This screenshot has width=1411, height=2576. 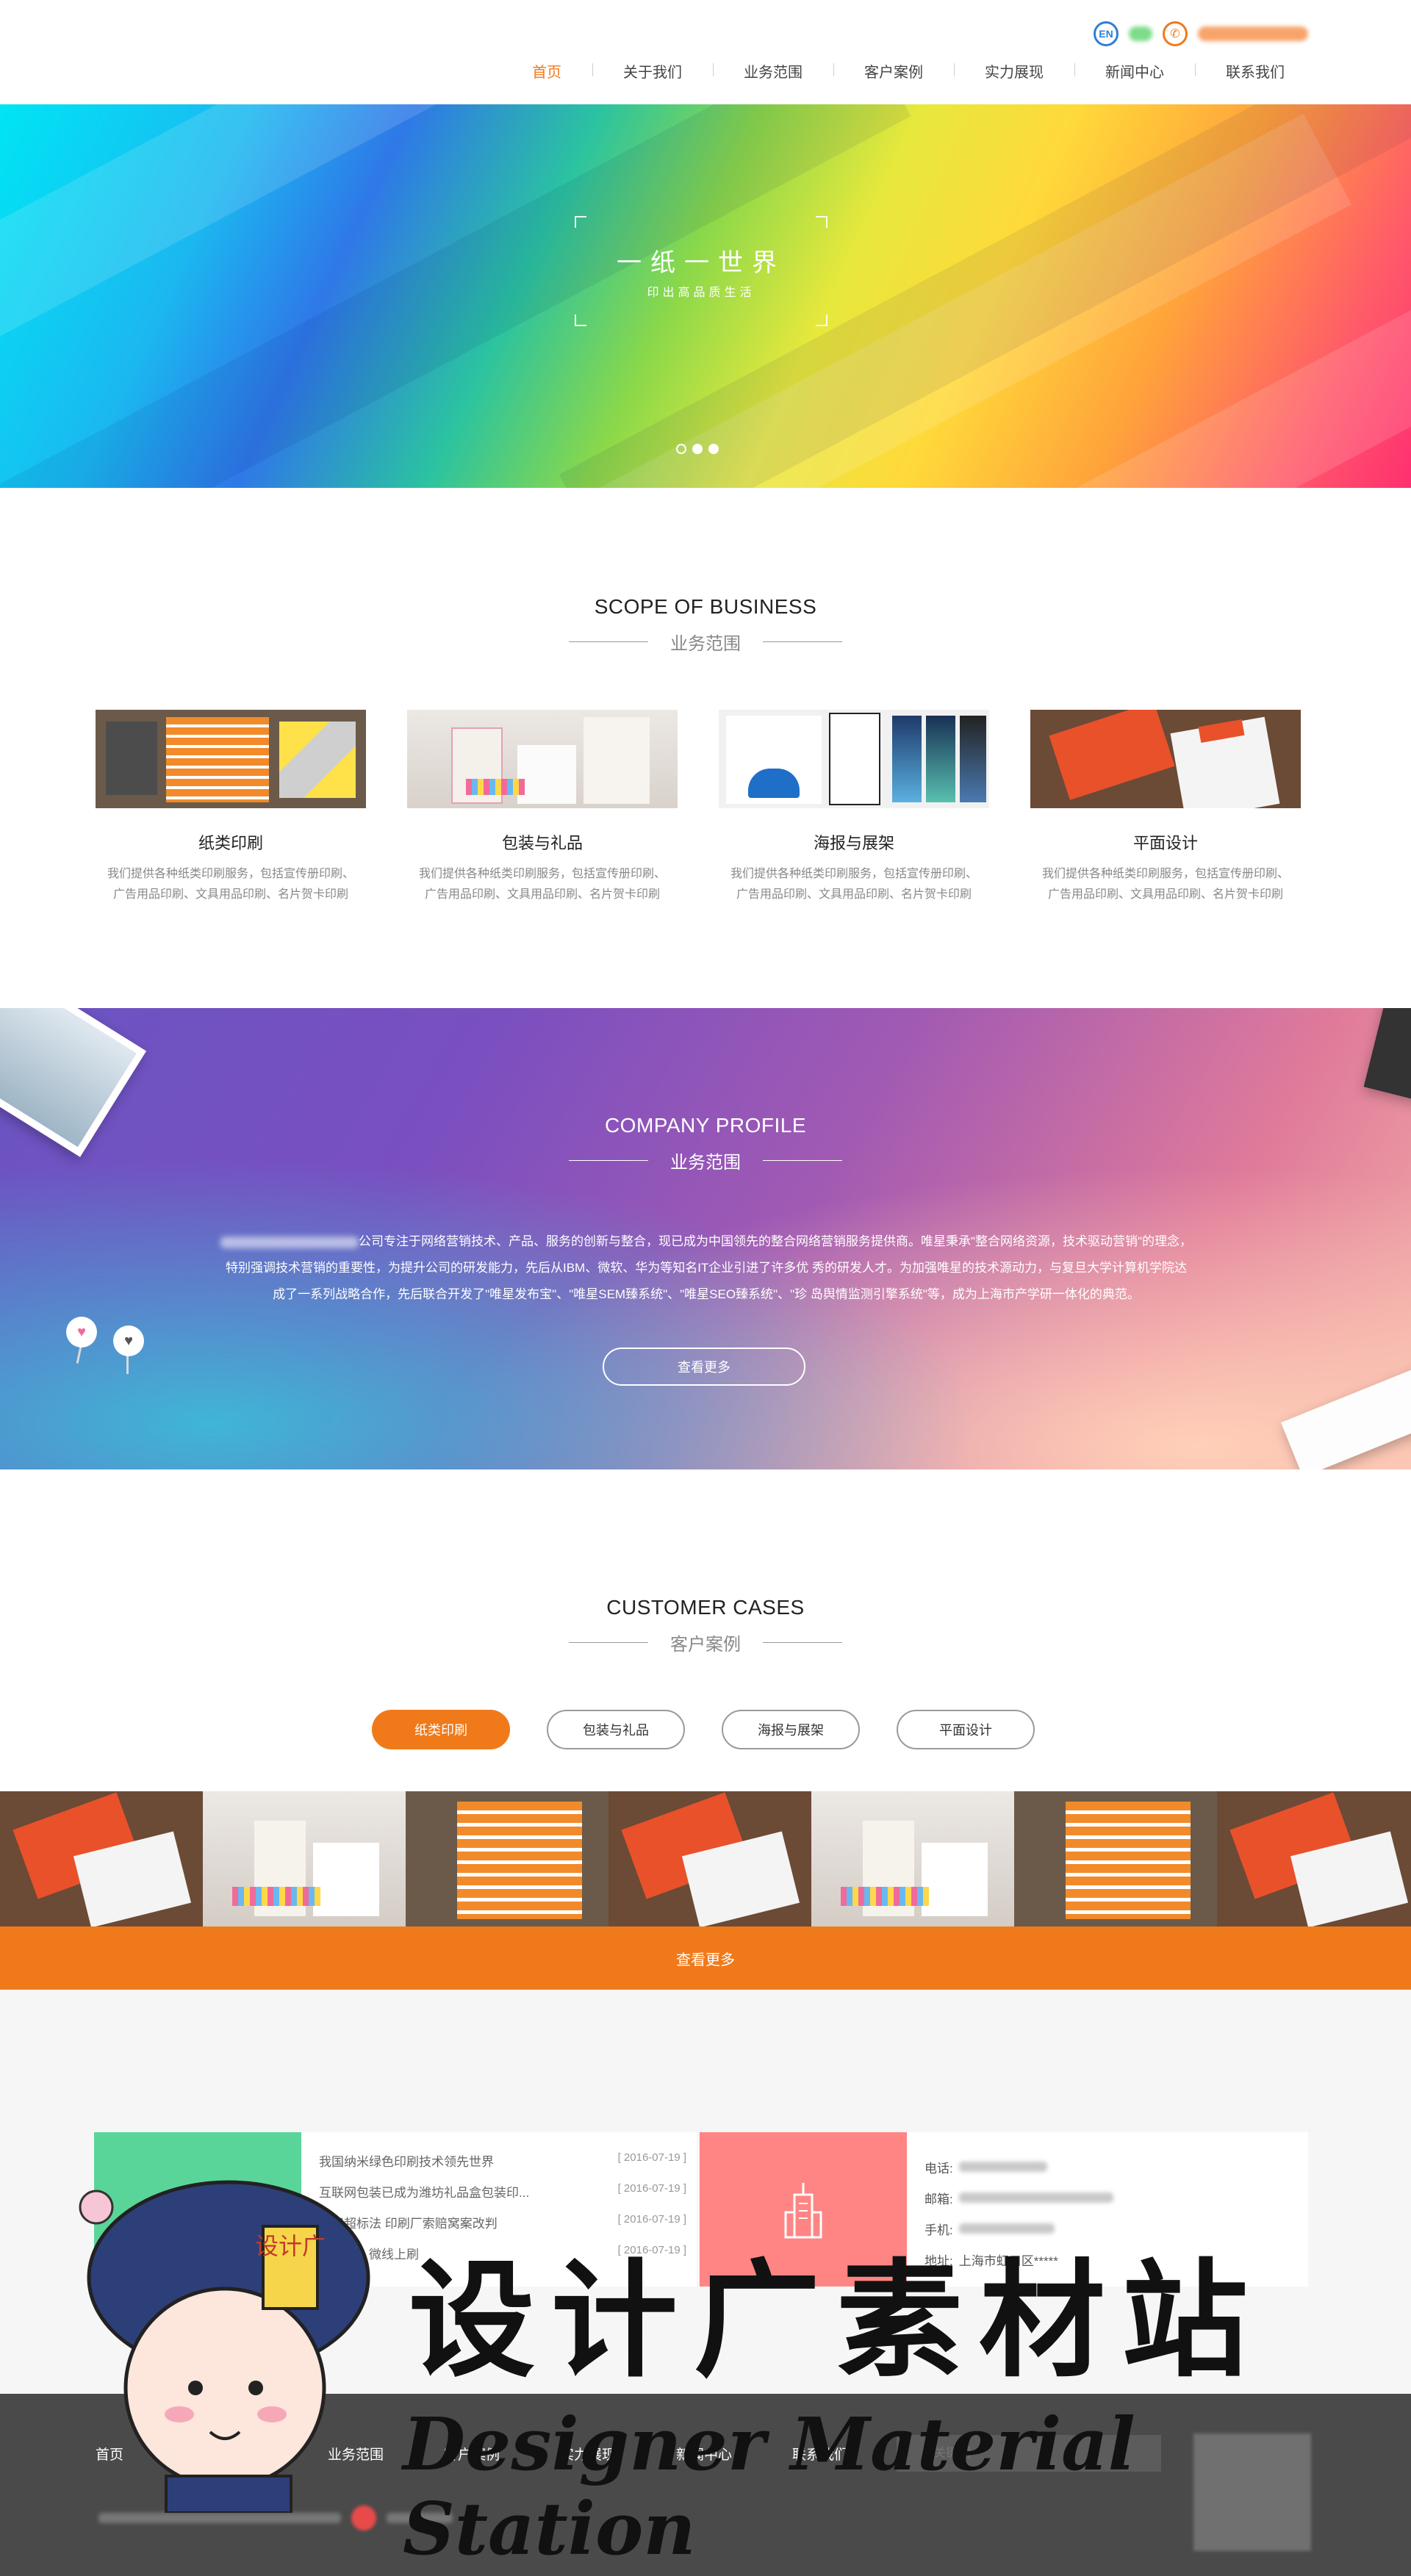 What do you see at coordinates (803, 2209) in the screenshot?
I see `contact-thumbnail` at bounding box center [803, 2209].